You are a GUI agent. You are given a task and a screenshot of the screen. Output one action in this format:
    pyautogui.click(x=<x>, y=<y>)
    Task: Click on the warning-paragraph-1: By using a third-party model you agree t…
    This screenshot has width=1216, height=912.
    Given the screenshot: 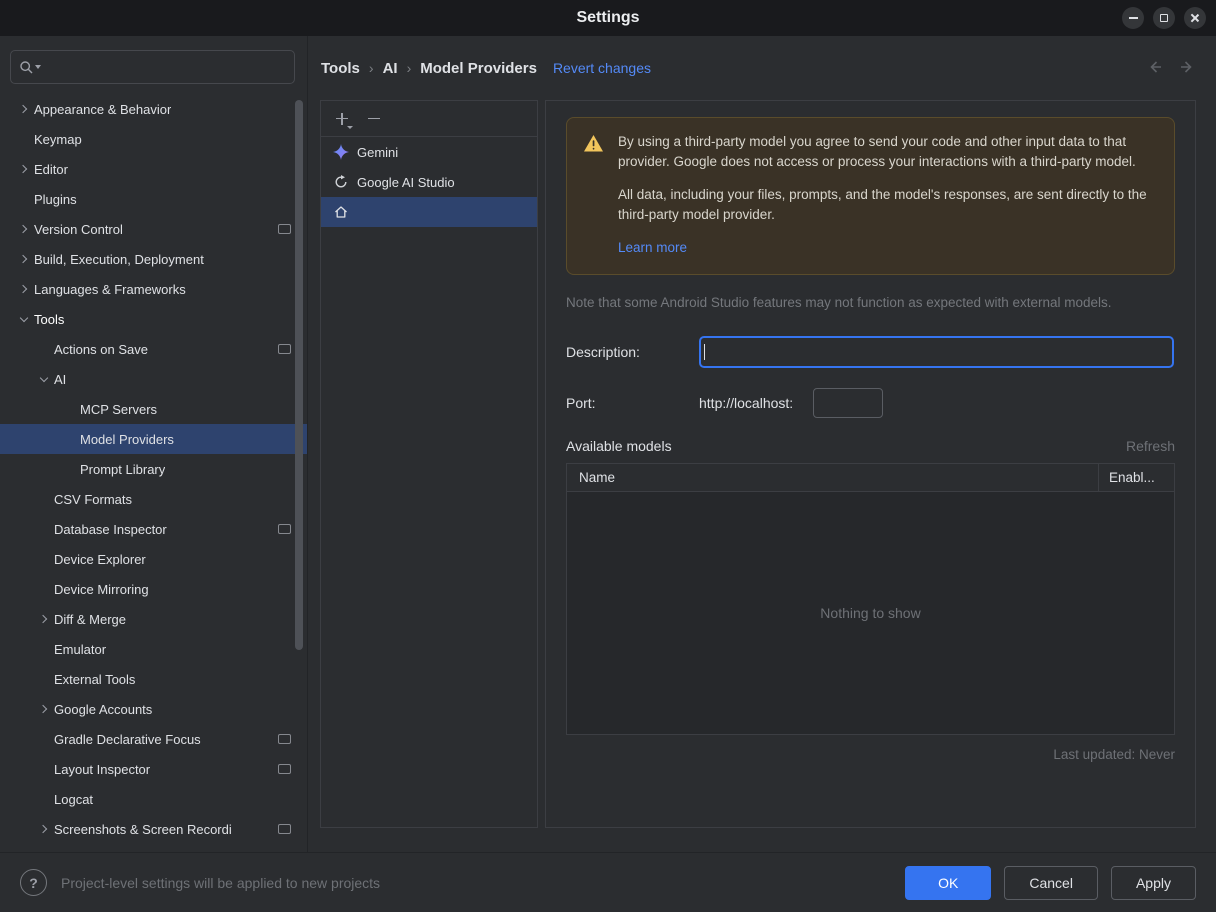 What is the action you would take?
    pyautogui.click(x=877, y=151)
    